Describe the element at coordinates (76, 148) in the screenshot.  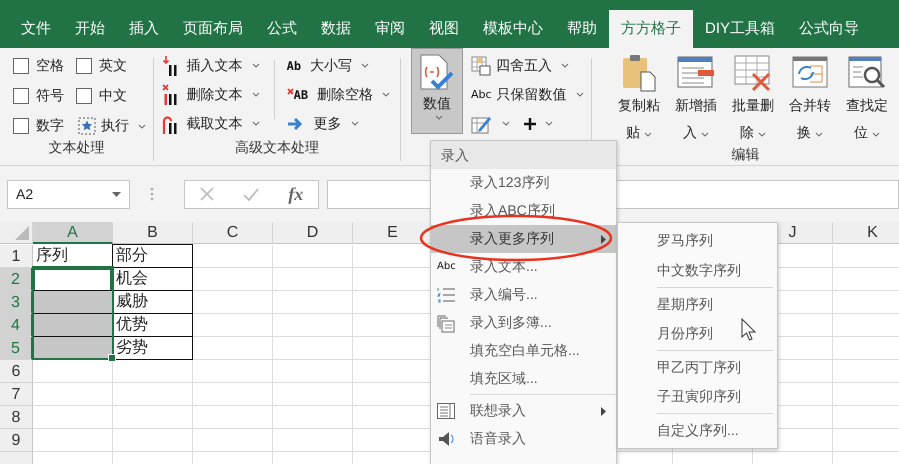
I see `group-label: 文本处理` at that location.